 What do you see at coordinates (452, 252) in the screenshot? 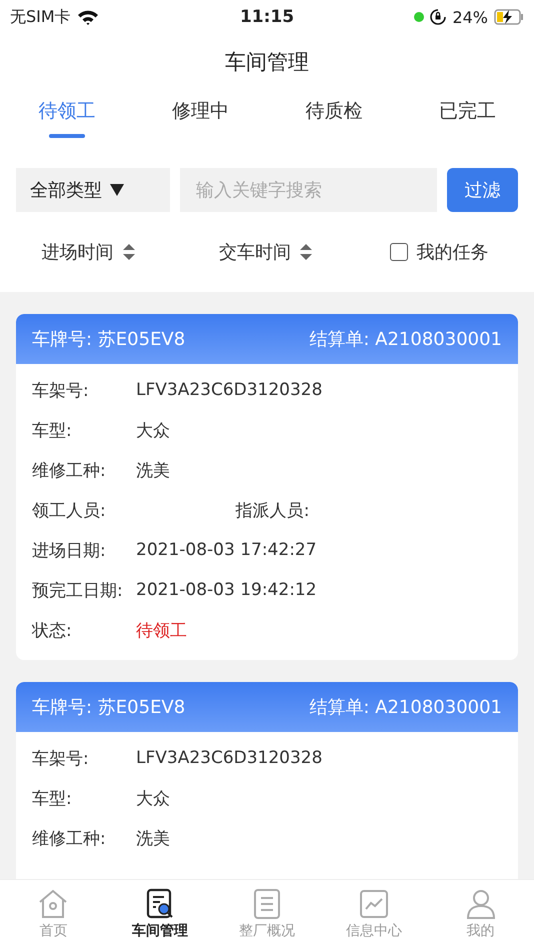
I see `checkbox-label: 我的任务` at bounding box center [452, 252].